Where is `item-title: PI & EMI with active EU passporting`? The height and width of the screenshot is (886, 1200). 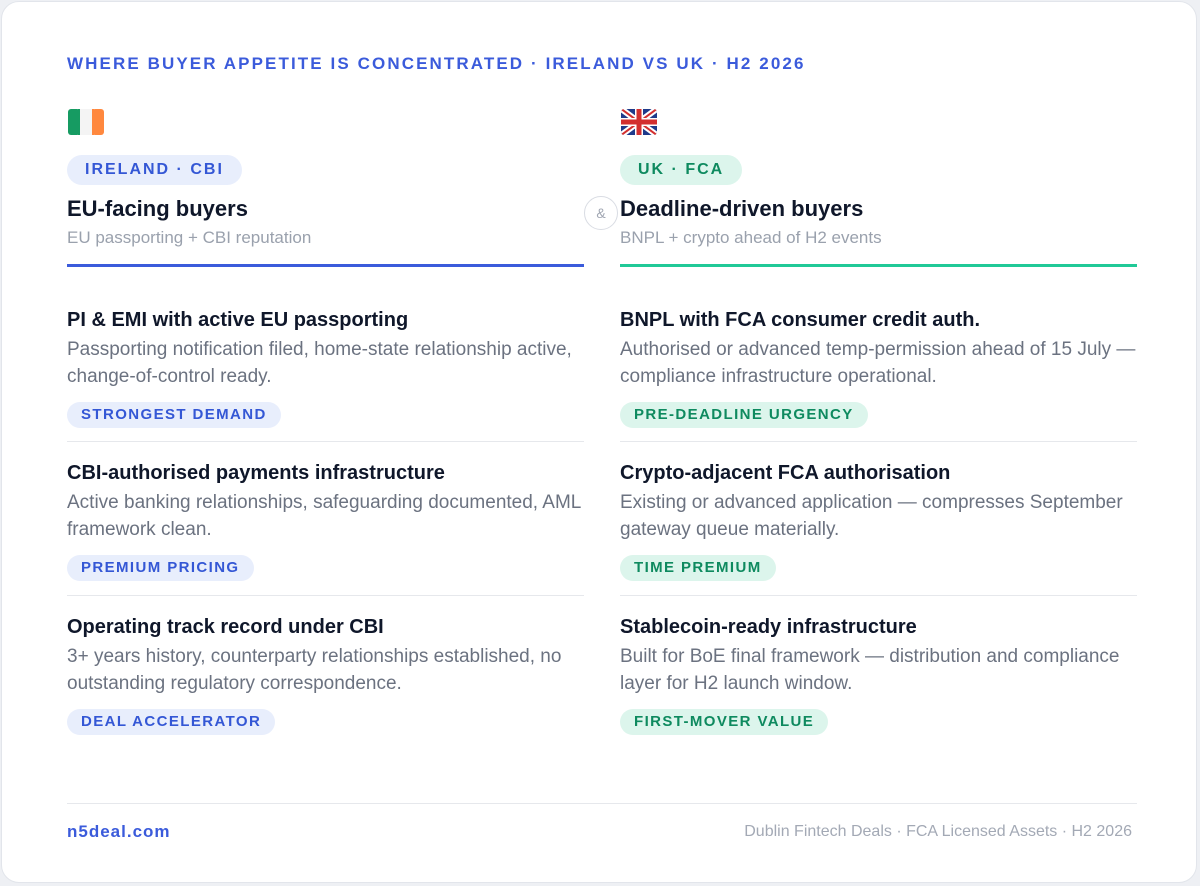
item-title: PI & EMI with active EU passporting is located at coordinates (238, 320).